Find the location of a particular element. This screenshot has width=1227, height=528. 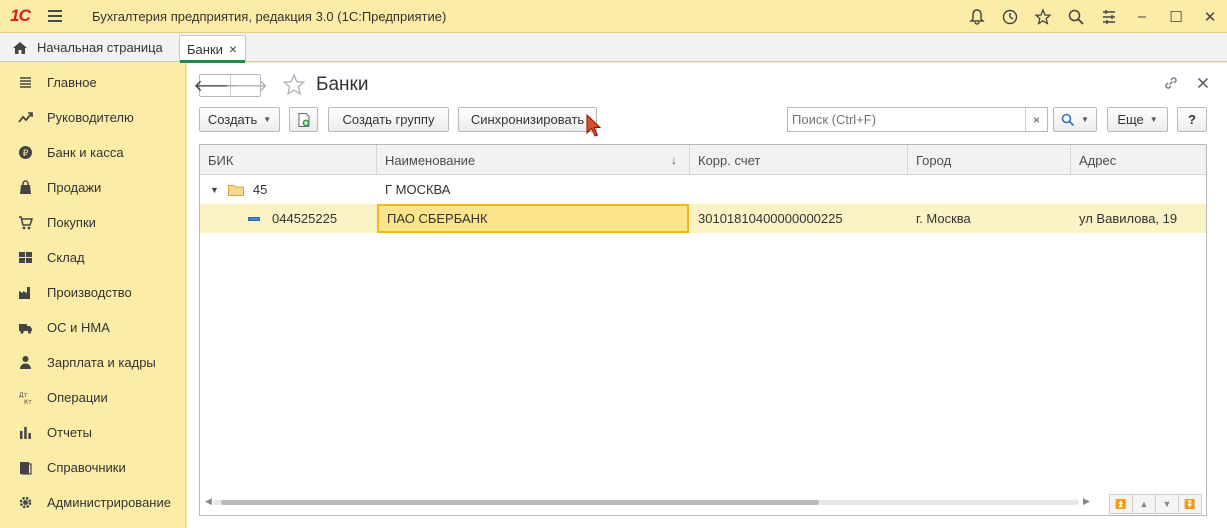

sidebar-item-12: Администрирование is located at coordinates (93, 502).